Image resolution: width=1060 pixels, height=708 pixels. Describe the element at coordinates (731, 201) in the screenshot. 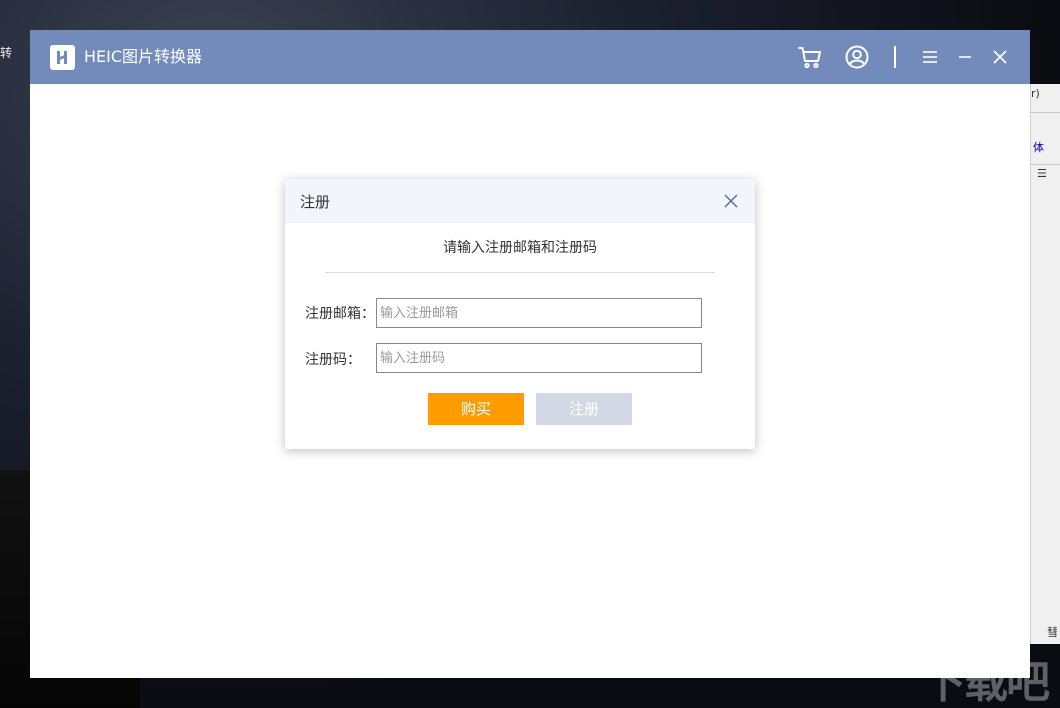

I see `dialog-close-icon` at that location.